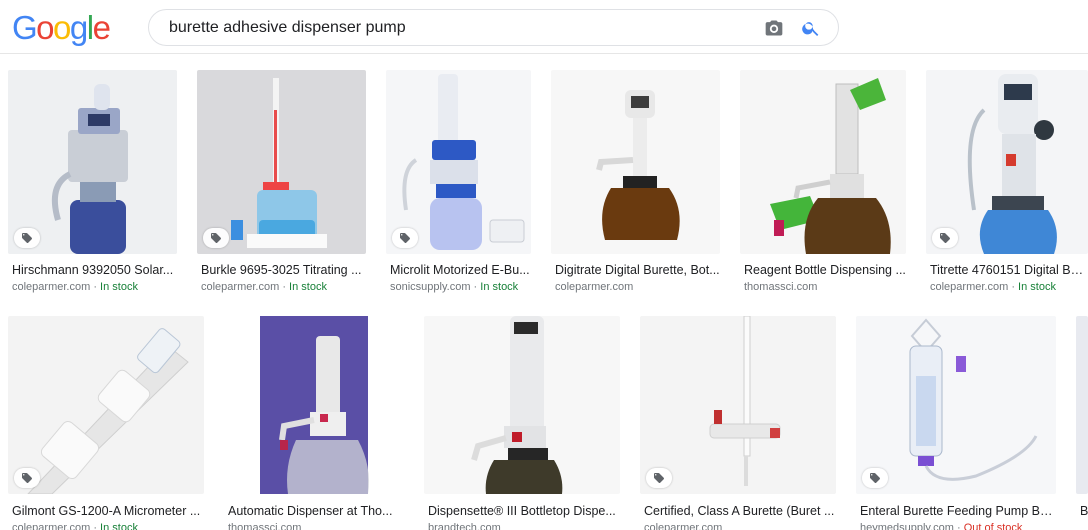 This screenshot has width=1088, height=530. I want to click on search-icon, so click(811, 28).